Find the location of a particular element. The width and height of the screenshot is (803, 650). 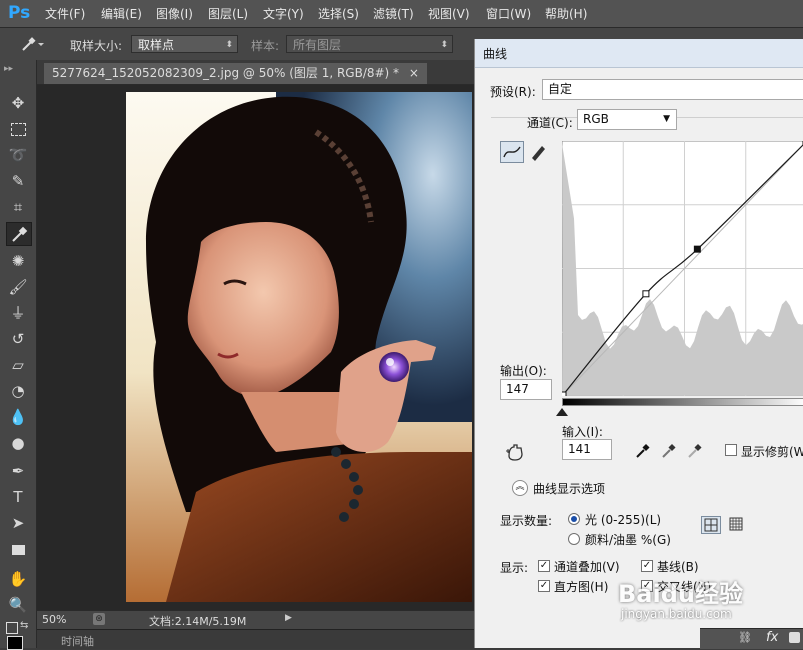

white-eyedropper-button is located at coordinates (695, 451).